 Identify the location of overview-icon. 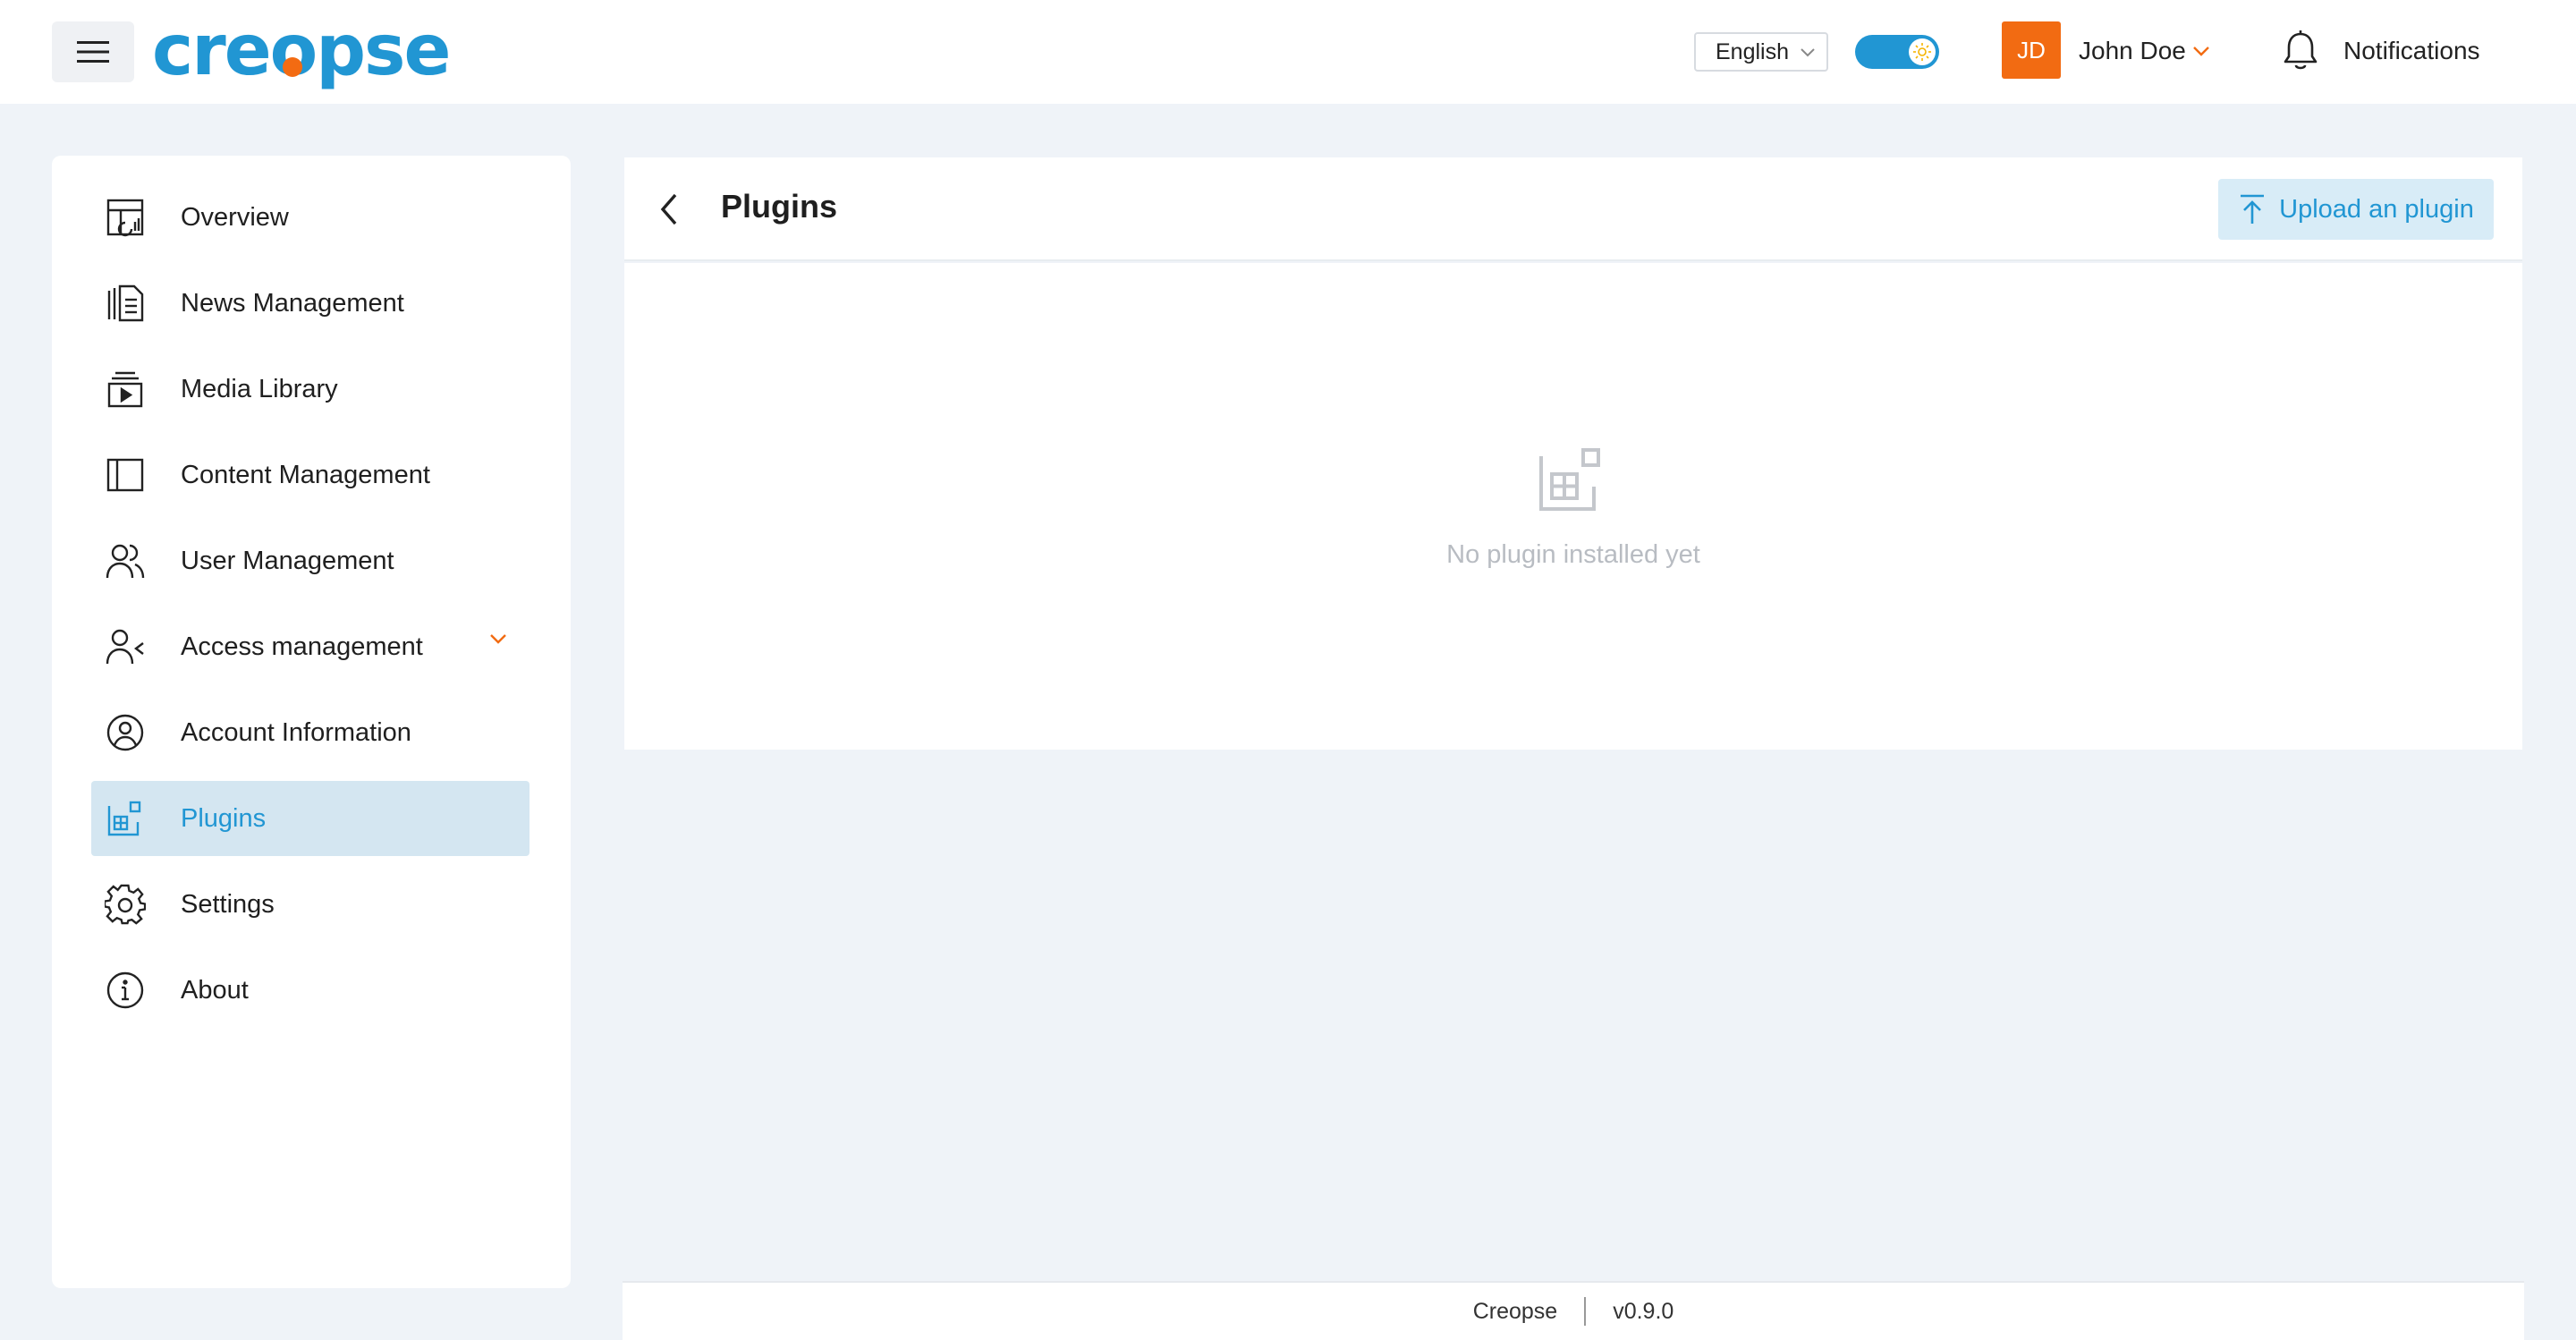
(125, 217).